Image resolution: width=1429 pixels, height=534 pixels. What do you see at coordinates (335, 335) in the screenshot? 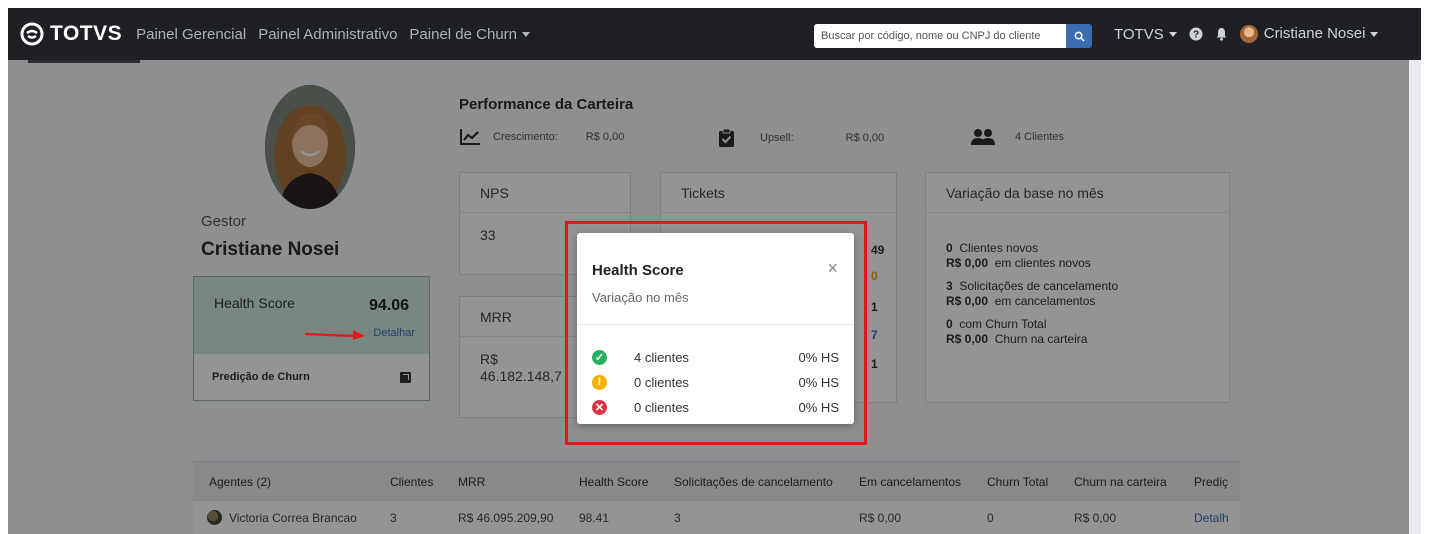
I see `annotation-arrow-icon` at bounding box center [335, 335].